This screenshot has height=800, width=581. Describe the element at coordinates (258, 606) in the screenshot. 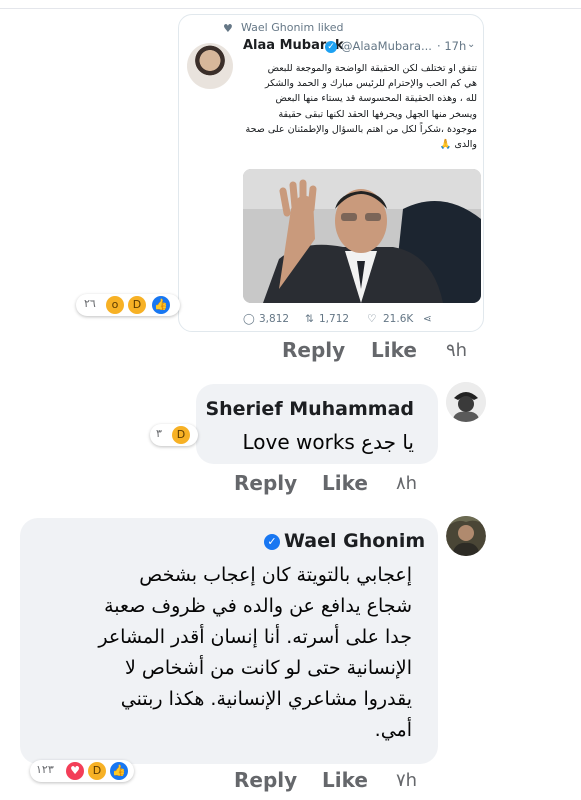

I see `comment-text-line: شجاع يدافع عن والده في ظروف صعبة` at that location.